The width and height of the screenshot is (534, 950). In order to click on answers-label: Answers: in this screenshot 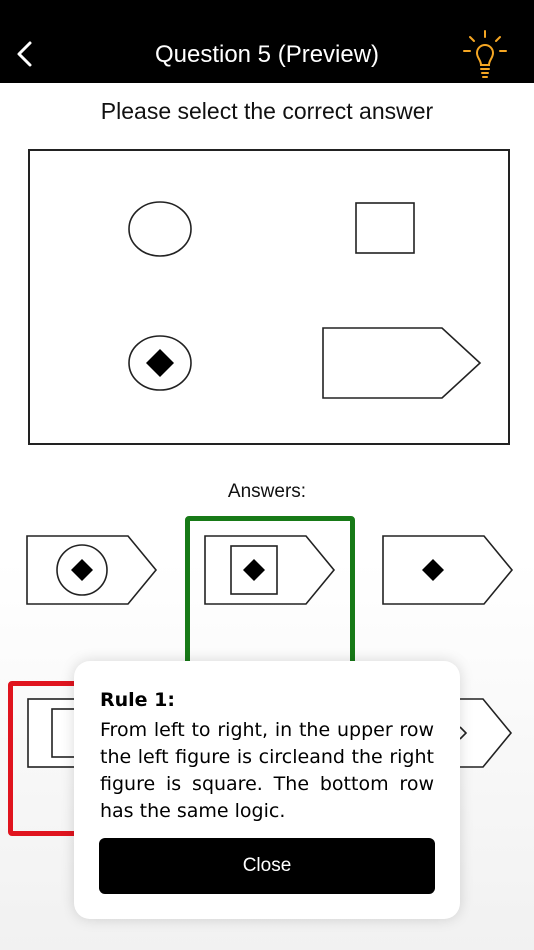, I will do `click(267, 491)`.